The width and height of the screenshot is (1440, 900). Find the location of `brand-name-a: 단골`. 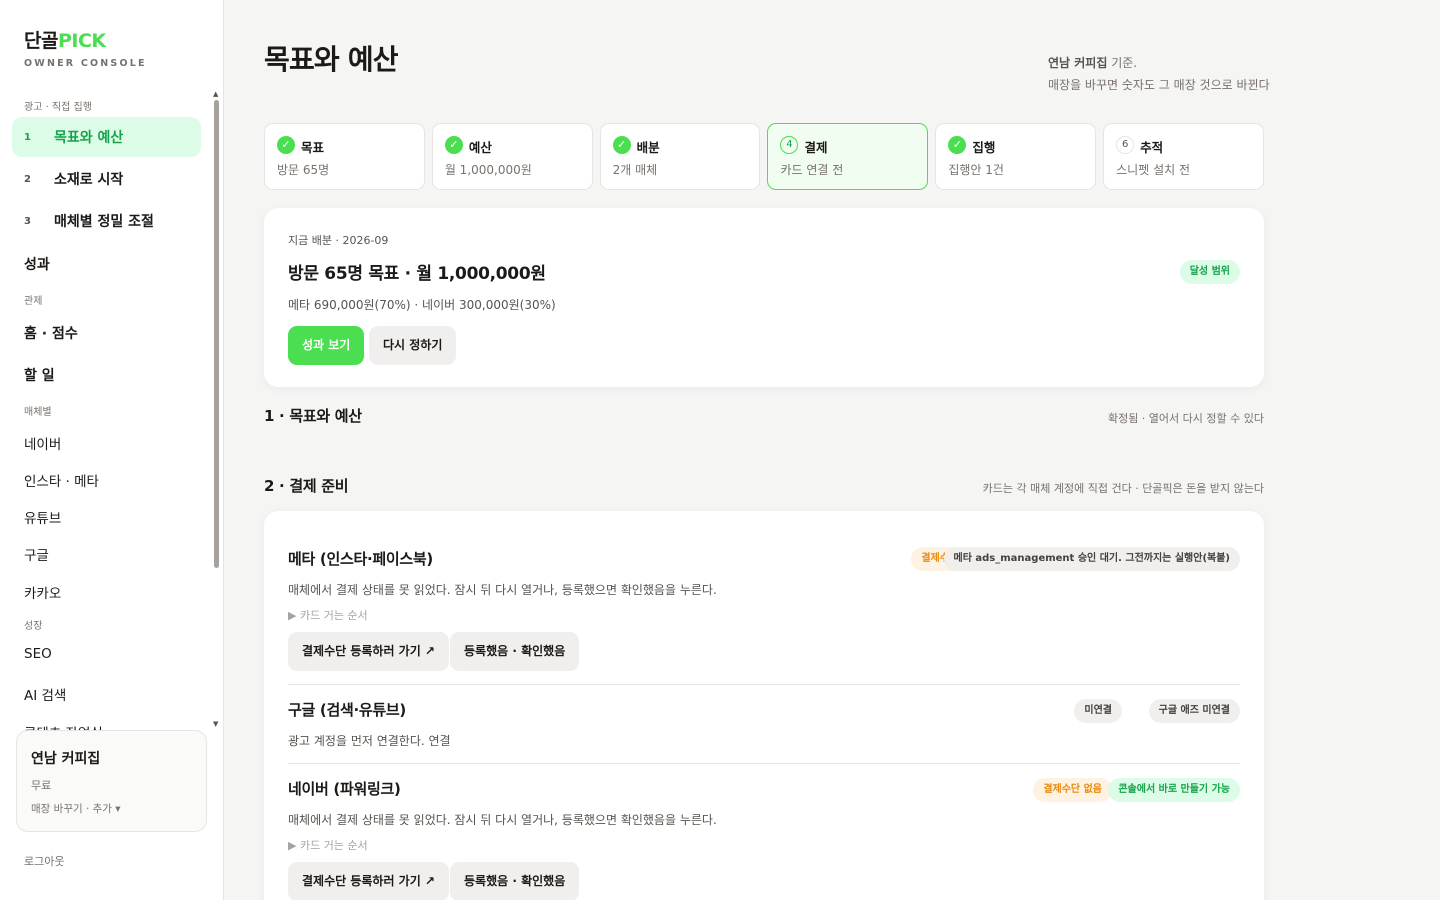

brand-name-a: 단골 is located at coordinates (41, 41).